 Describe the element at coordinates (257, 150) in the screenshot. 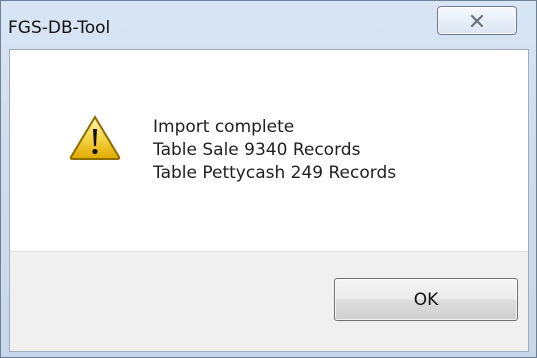

I see `message-line-2: Table Sale 9340 Records` at that location.